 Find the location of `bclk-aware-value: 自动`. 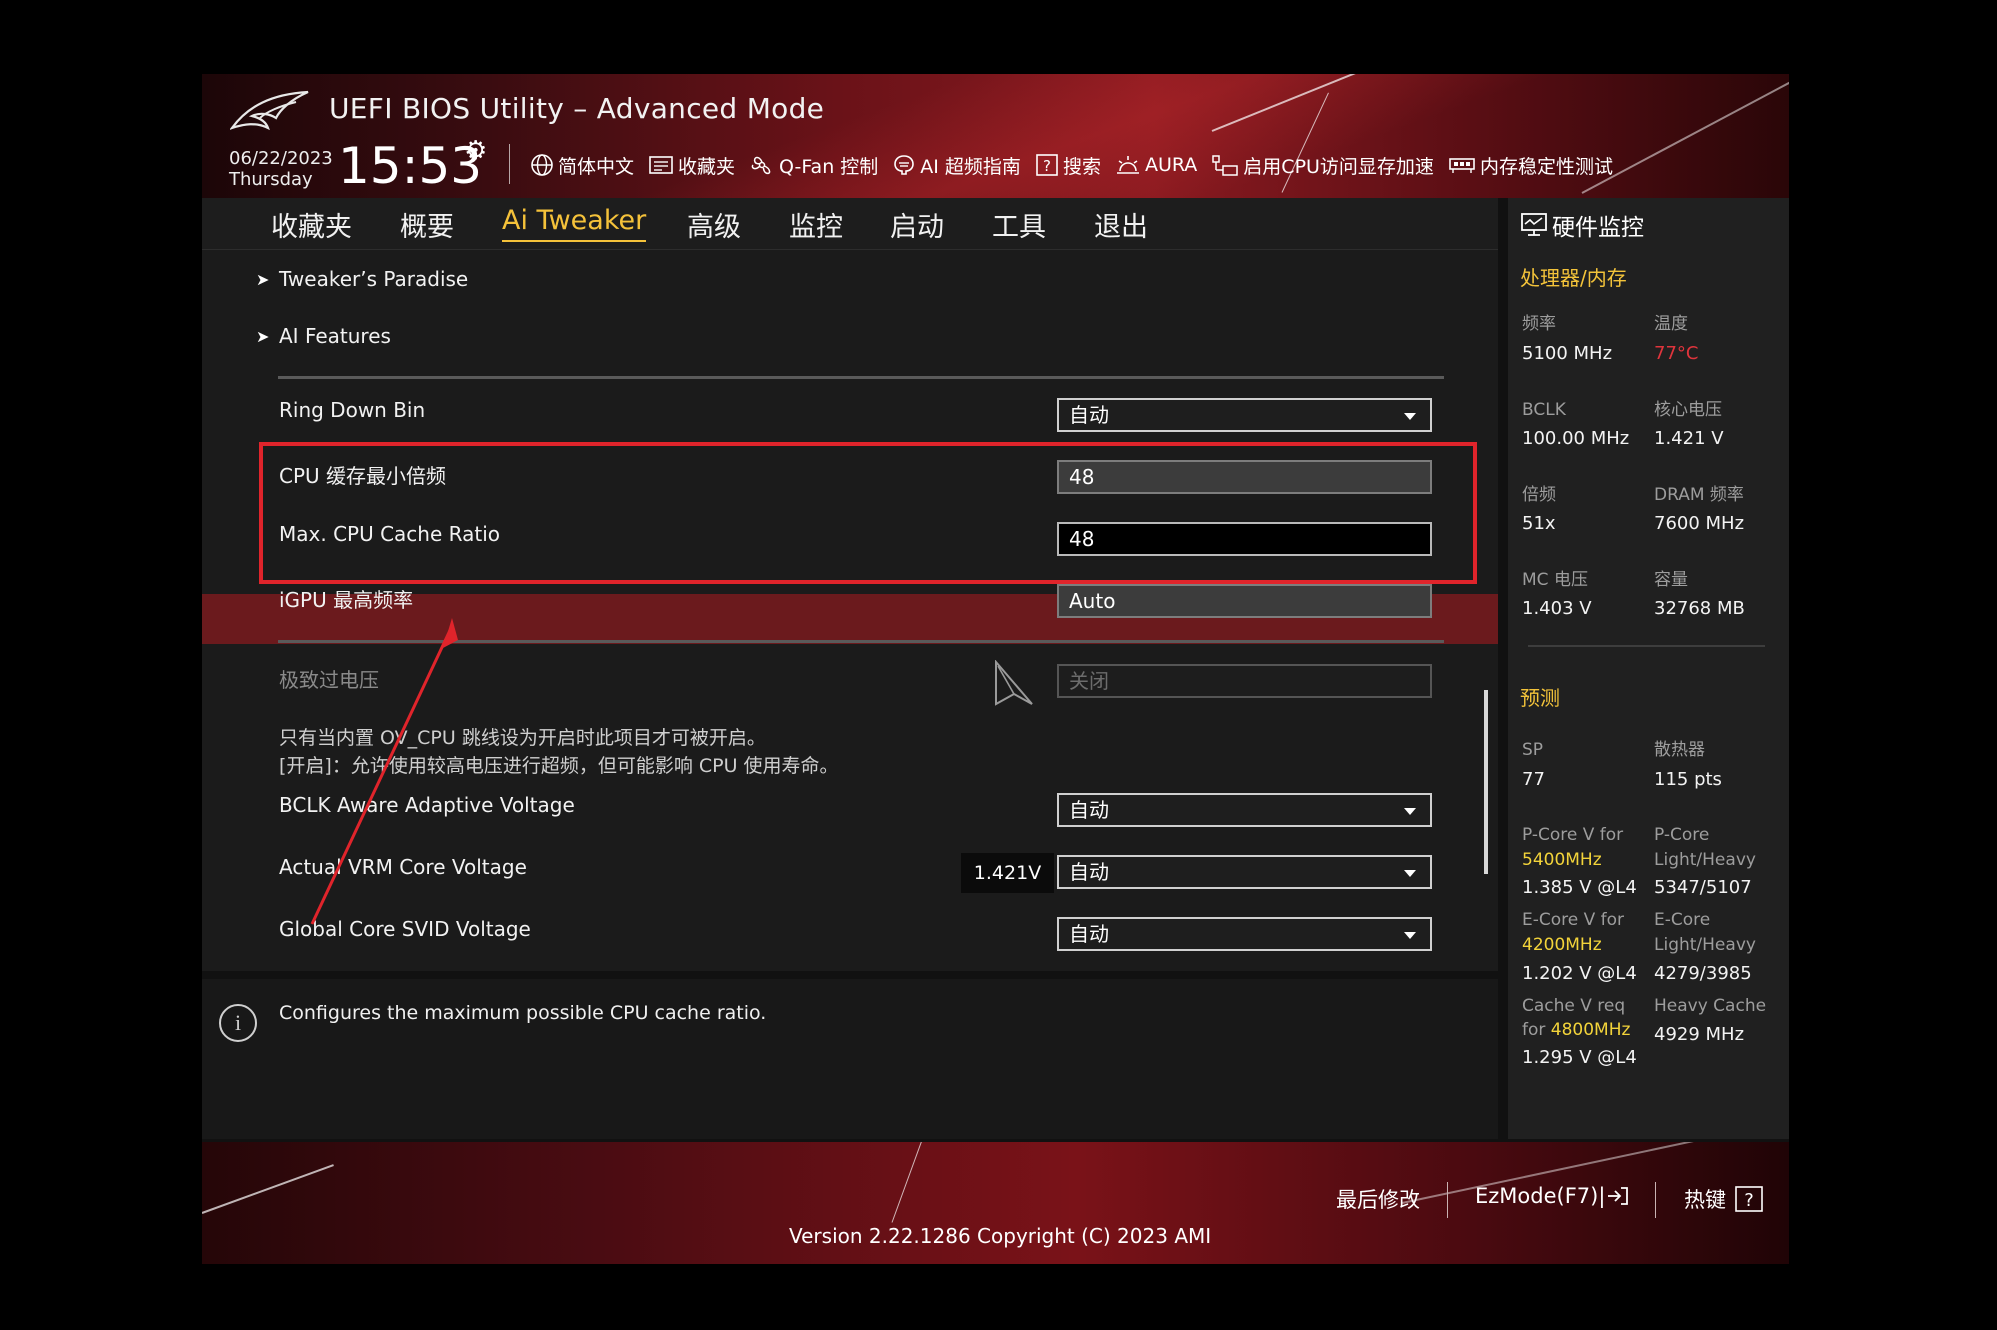

bclk-aware-value: 自动 is located at coordinates (1089, 810).